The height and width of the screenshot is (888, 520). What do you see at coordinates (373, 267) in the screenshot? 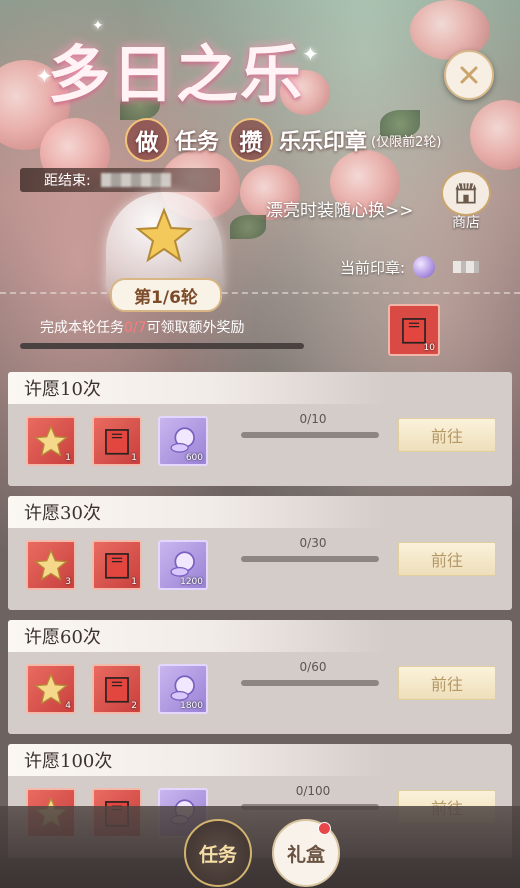
I see `current-stamp-label: 当前印章:` at bounding box center [373, 267].